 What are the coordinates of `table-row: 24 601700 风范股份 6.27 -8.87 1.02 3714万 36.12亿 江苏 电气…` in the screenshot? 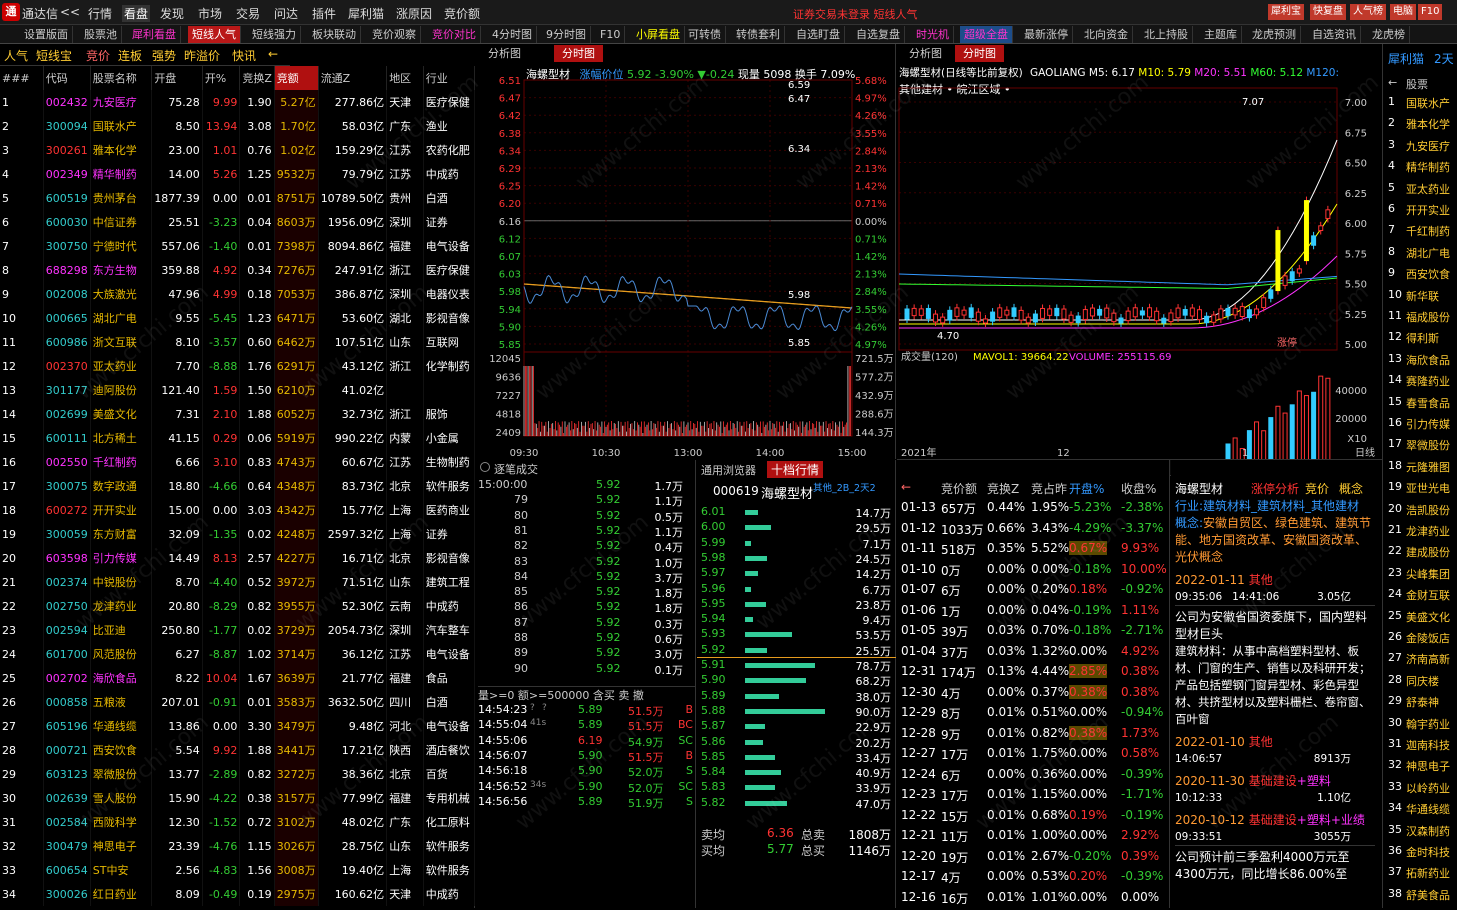 It's located at (238, 654).